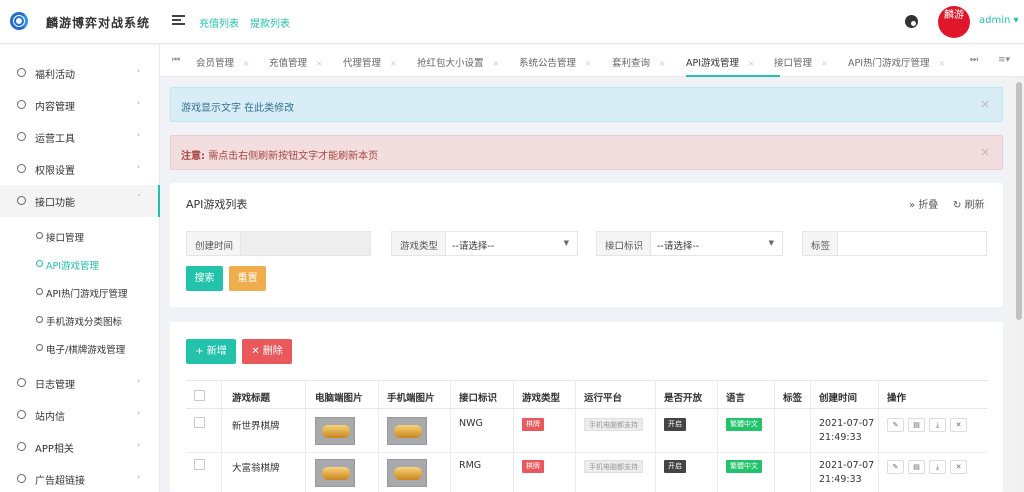 This screenshot has height=492, width=1024. I want to click on tab-label: 代理管理, so click(362, 63).